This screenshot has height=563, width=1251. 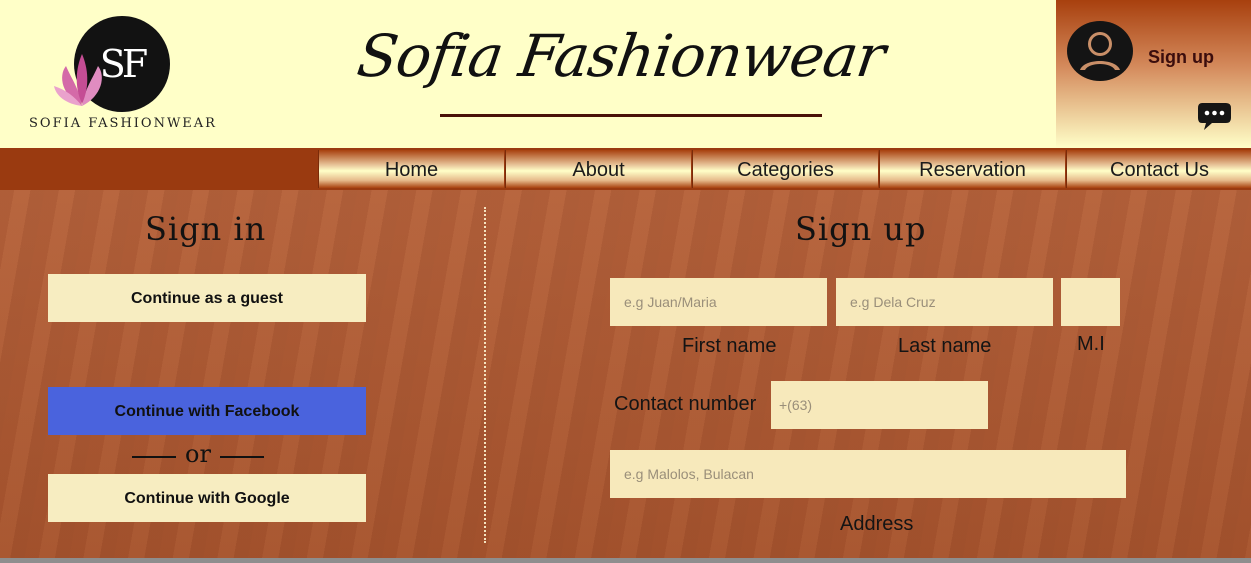 I want to click on contact-number-input, so click(x=879, y=405).